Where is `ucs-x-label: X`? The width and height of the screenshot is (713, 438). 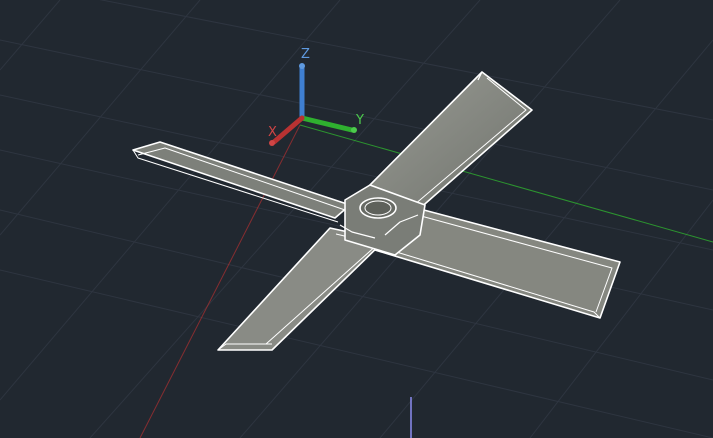 ucs-x-label: X is located at coordinates (272, 132).